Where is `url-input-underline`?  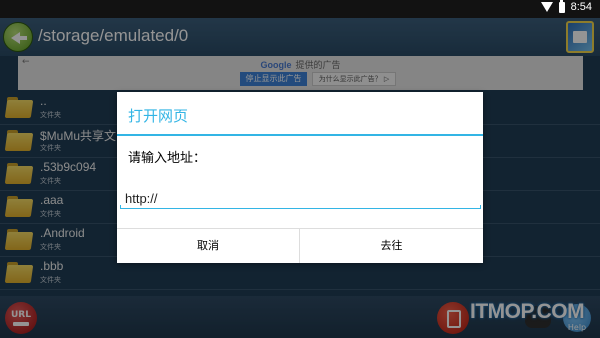
url-input-underline is located at coordinates (300, 207).